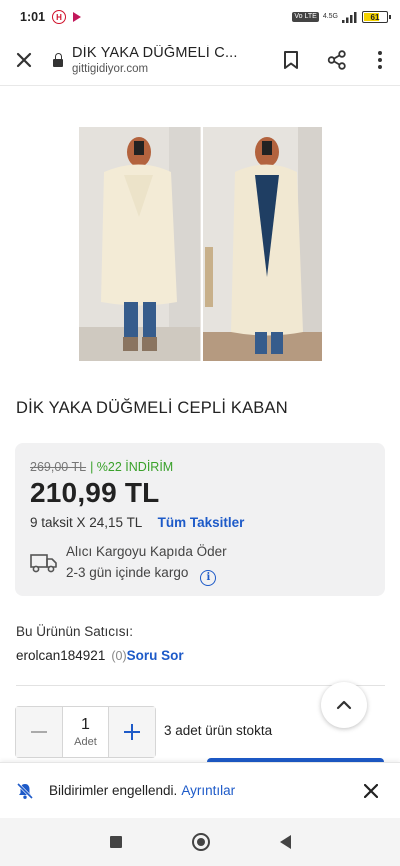  What do you see at coordinates (43, 563) in the screenshot?
I see `truck-icon` at bounding box center [43, 563].